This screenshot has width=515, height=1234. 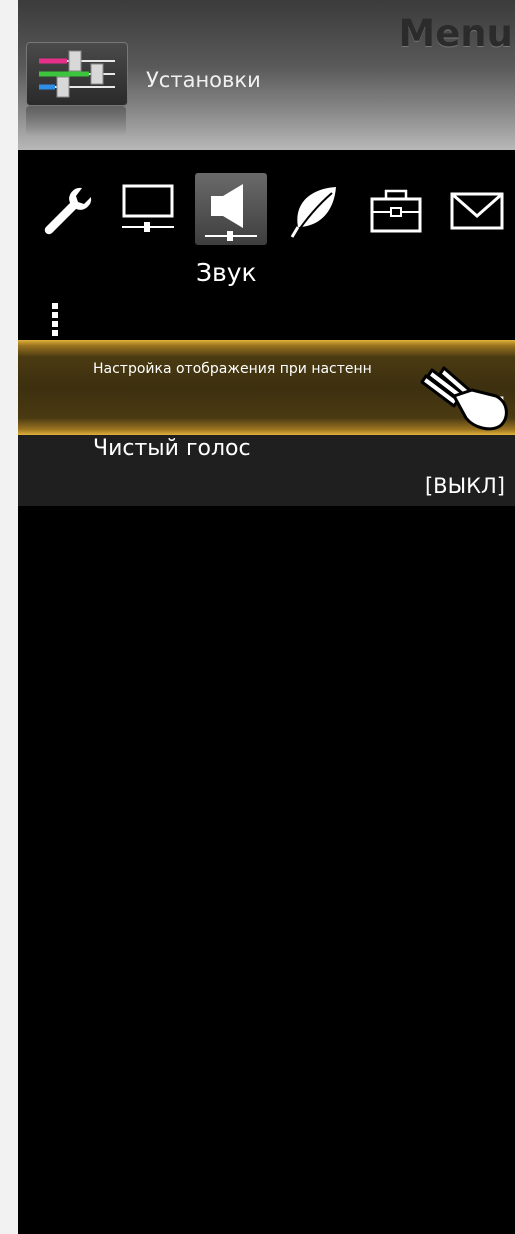 I want to click on leaf-icon, so click(x=316, y=213).